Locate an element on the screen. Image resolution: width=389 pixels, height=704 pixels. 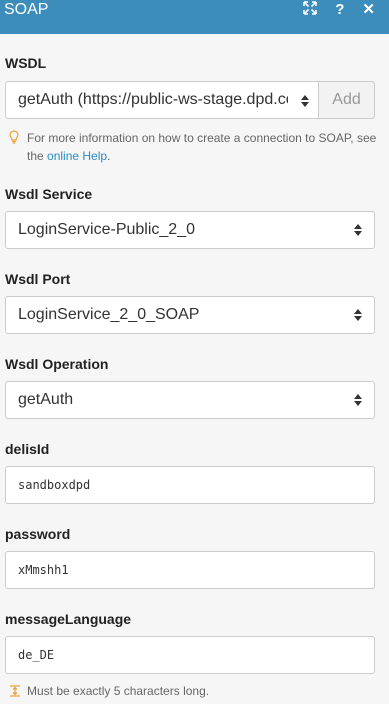
help-suffix: . is located at coordinates (109, 156).